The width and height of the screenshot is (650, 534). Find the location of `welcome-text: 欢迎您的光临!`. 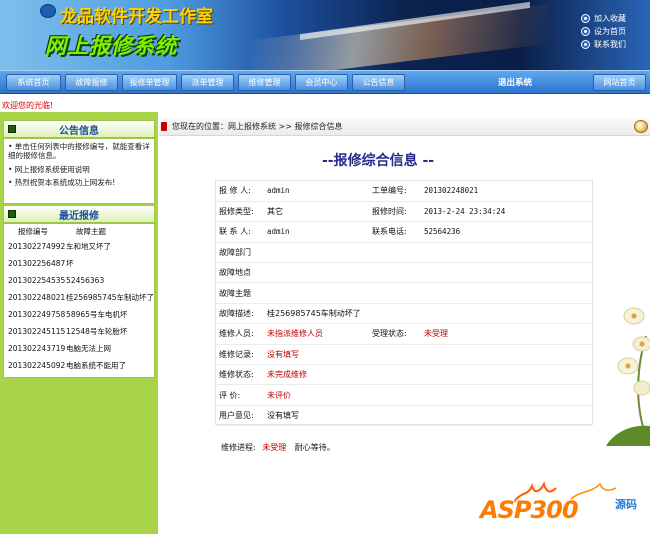

welcome-text: 欢迎您的光临! is located at coordinates (28, 105).